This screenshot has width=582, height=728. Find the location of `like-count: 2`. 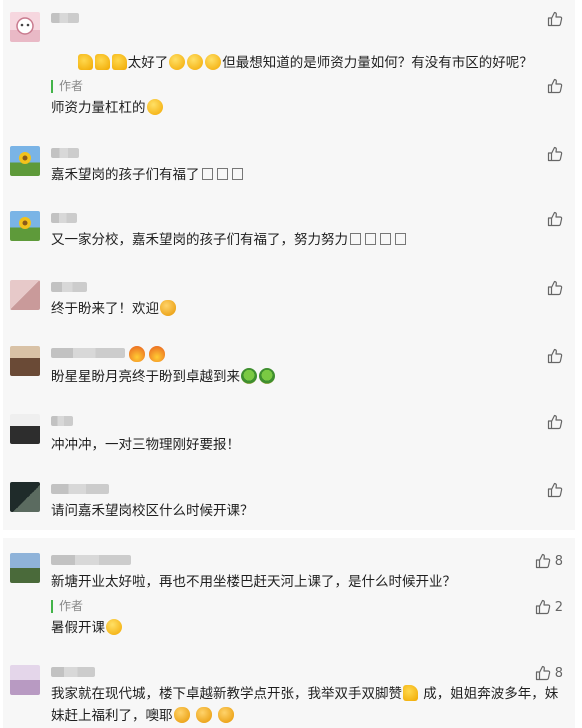

like-count: 2 is located at coordinates (558, 607).